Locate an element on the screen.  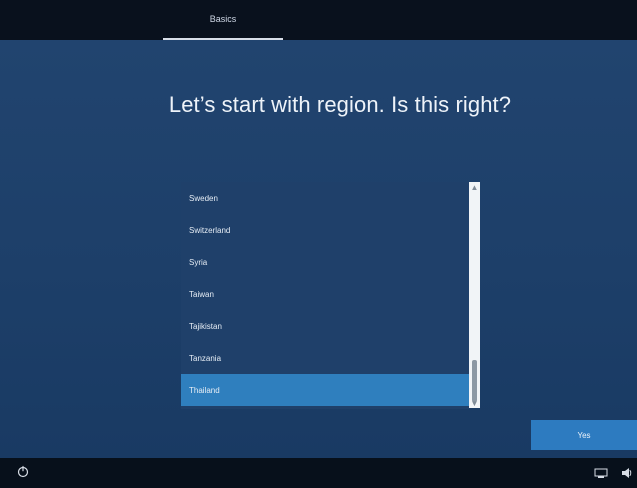
bottom-bar is located at coordinates (318, 473).